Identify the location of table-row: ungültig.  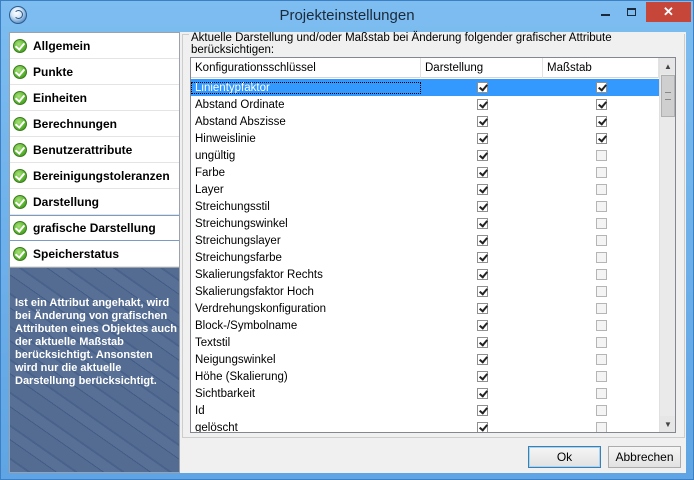
(425, 155).